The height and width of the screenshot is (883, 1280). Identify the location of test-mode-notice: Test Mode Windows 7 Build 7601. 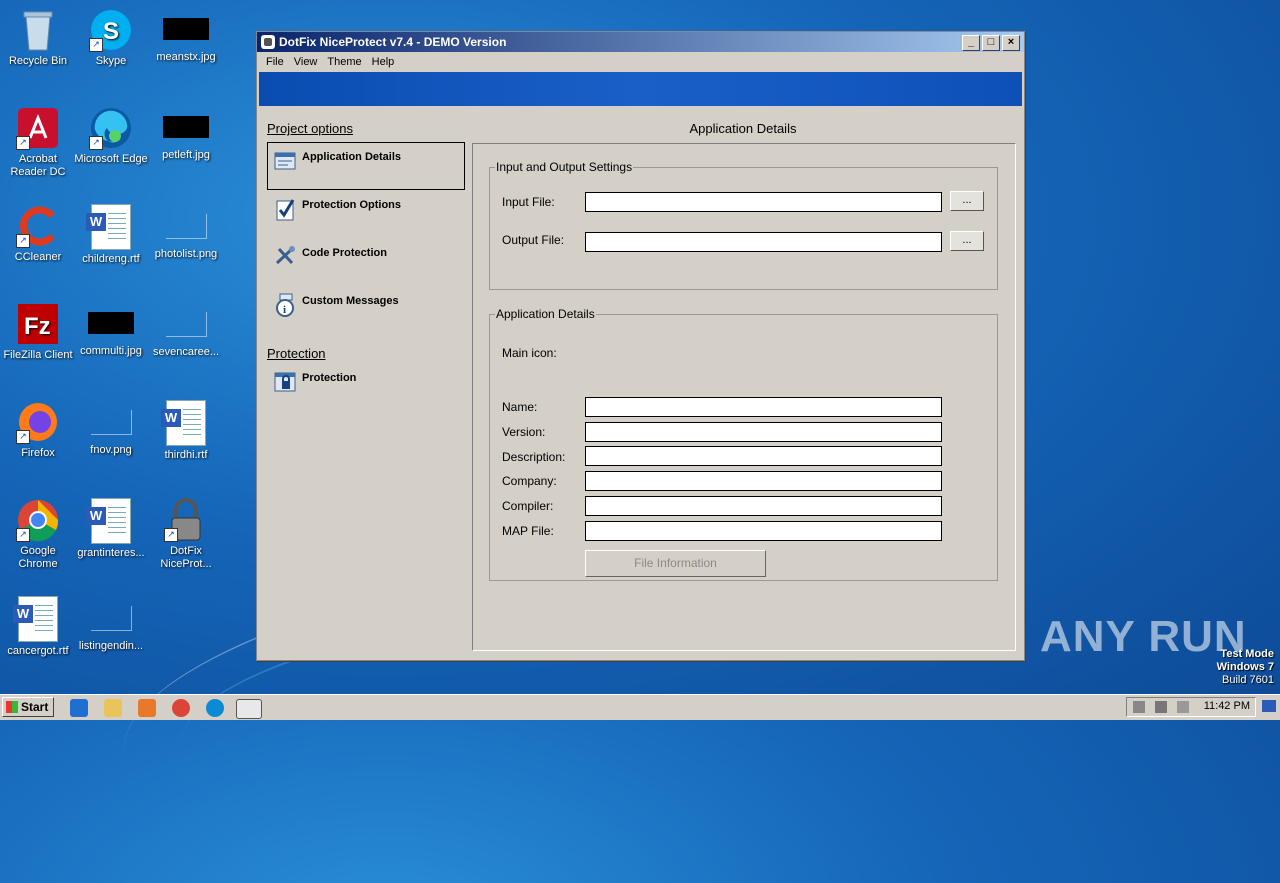
(1245, 667).